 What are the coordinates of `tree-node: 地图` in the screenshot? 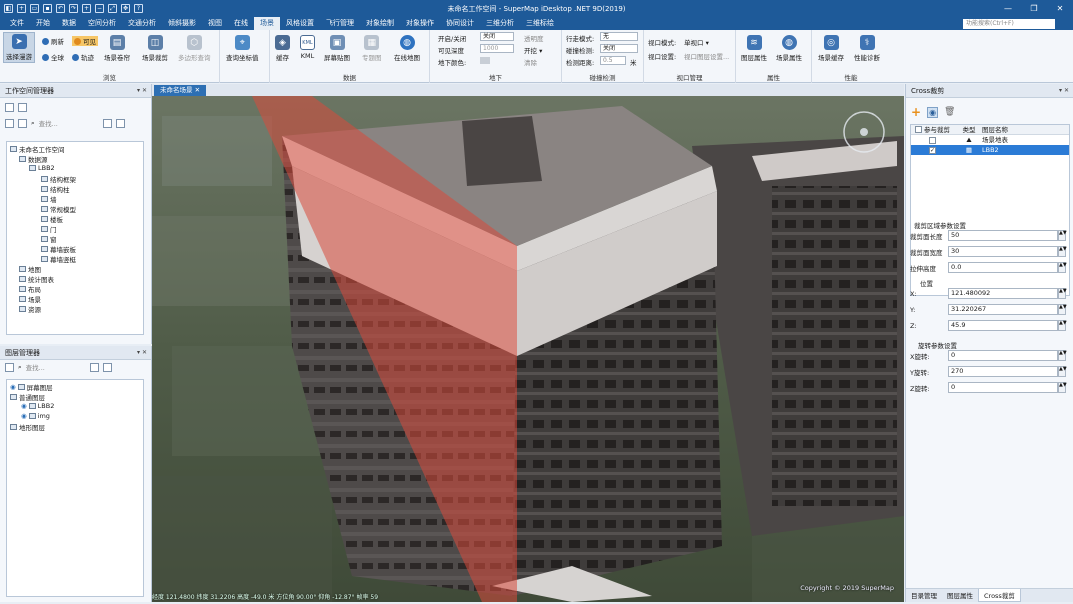 It's located at (30, 269).